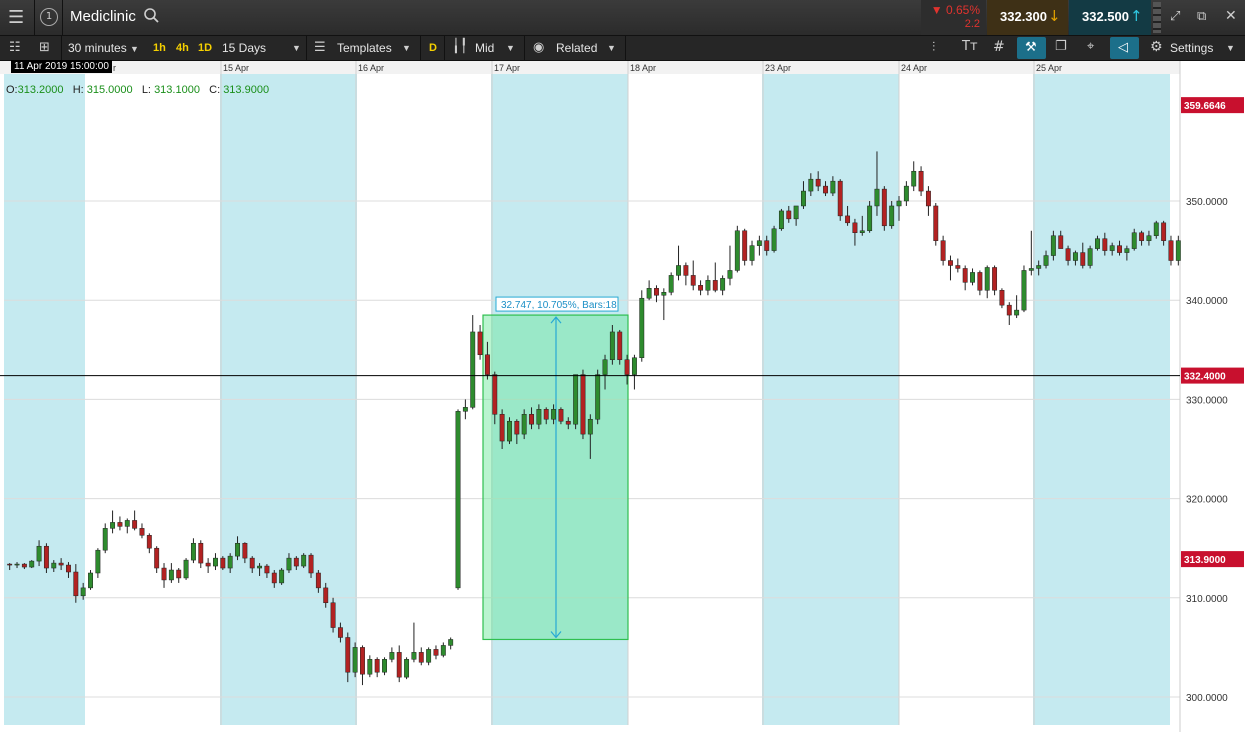  I want to click on close-price-marker: 313.9000, so click(1205, 560).